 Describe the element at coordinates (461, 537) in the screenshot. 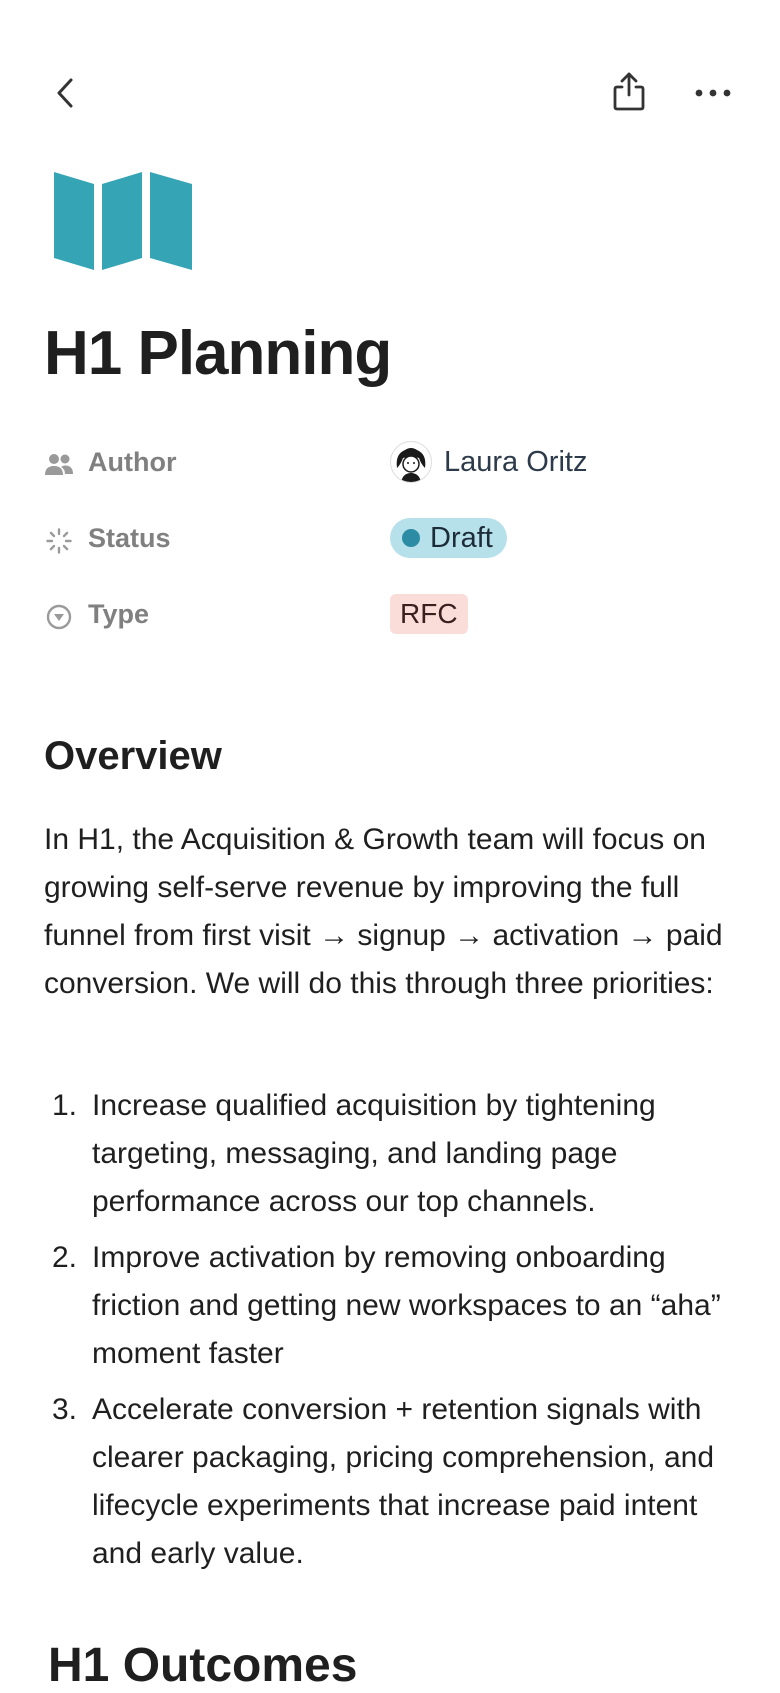

I see `status-text: Draft` at that location.